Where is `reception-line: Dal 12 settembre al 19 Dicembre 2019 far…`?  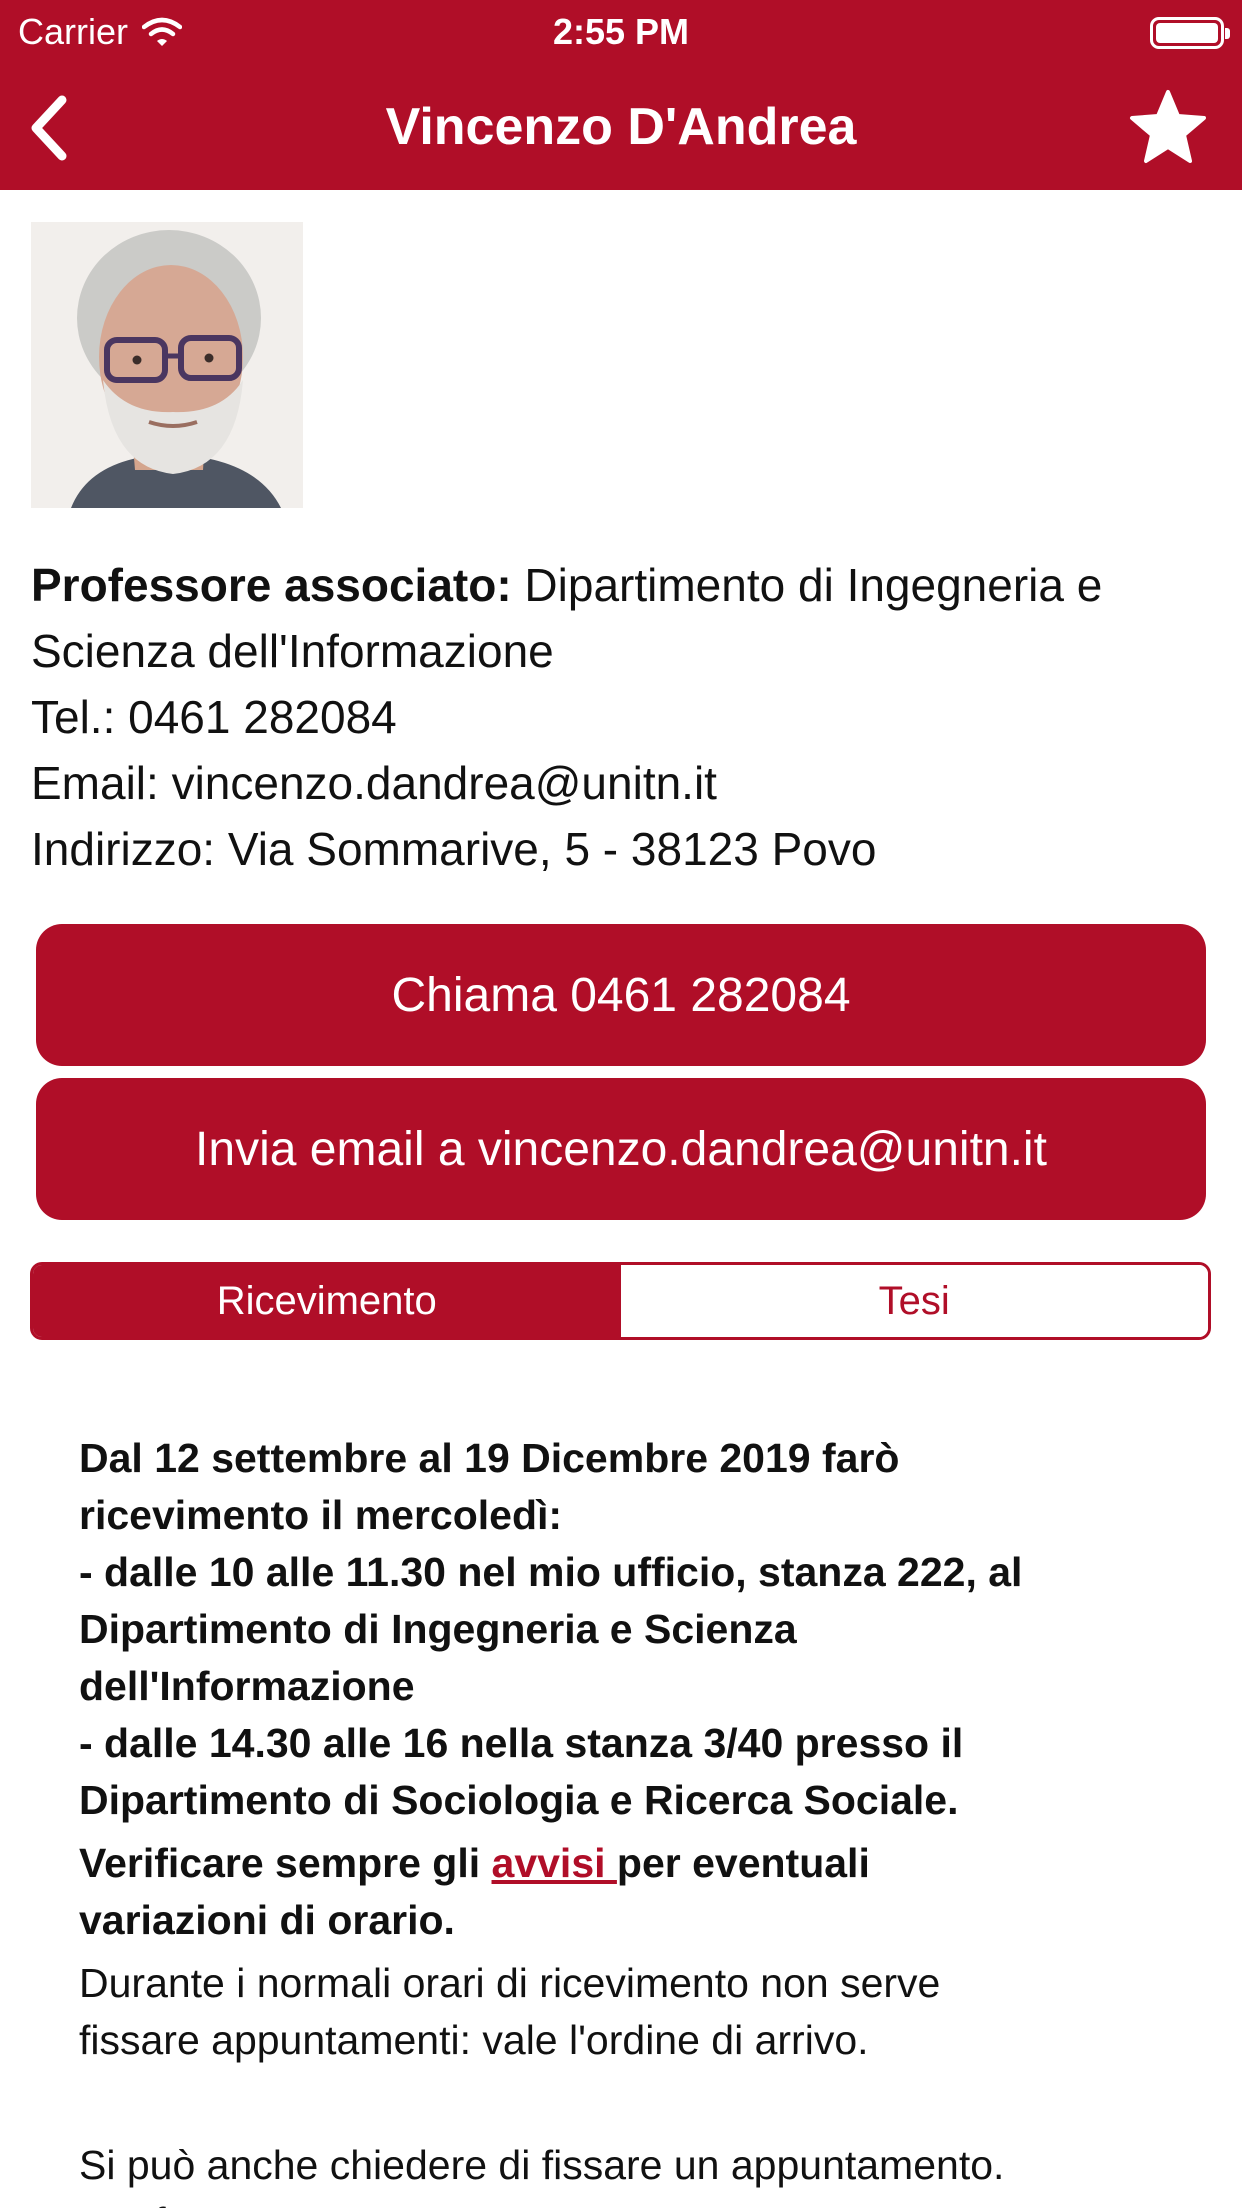
reception-line: Dal 12 settembre al 19 Dicembre 2019 far… is located at coordinates (489, 1458).